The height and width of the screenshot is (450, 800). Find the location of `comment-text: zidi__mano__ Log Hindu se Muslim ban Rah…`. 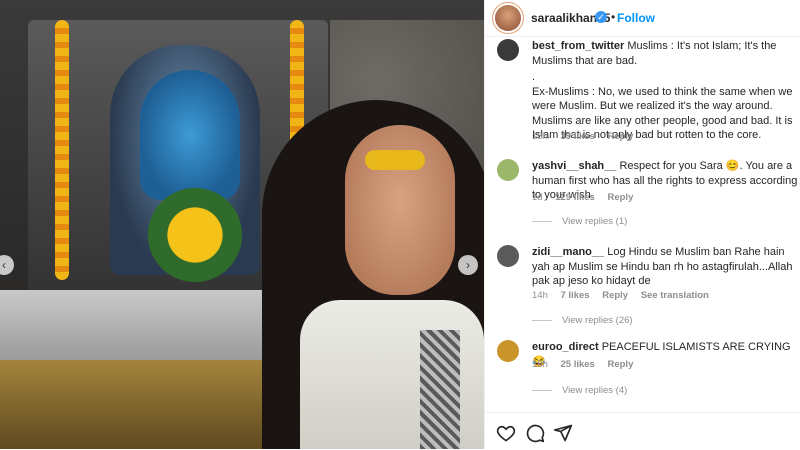

comment-text: zidi__mano__ Log Hindu se Muslim ban Rah… is located at coordinates (662, 266).